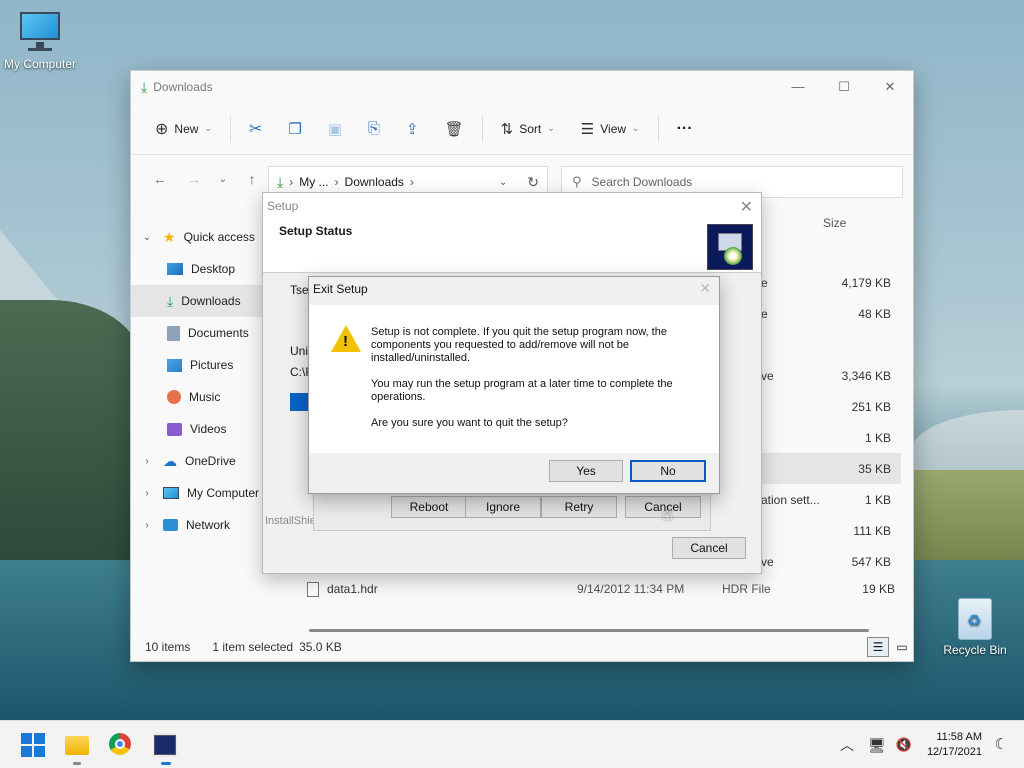 This screenshot has height=768, width=1024. What do you see at coordinates (300, 402) in the screenshot?
I see `progress-bar-fill` at bounding box center [300, 402].